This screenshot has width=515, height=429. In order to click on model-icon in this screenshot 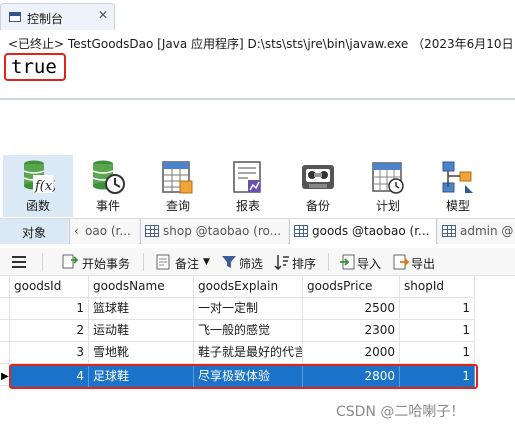, I will do `click(457, 177)`.